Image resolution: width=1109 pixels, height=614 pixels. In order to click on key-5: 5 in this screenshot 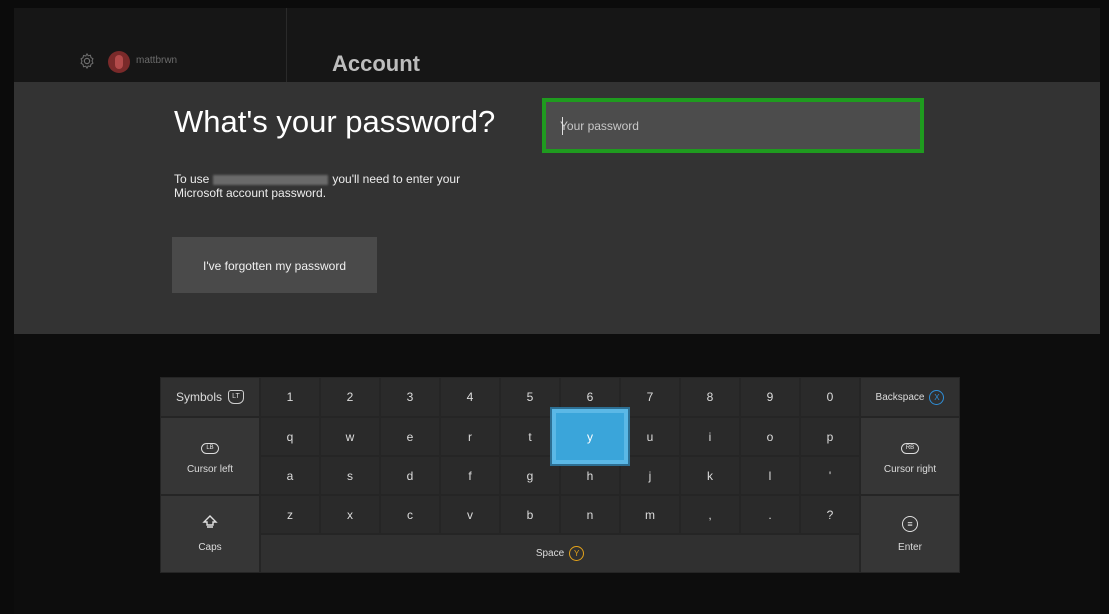, I will do `click(530, 397)`.